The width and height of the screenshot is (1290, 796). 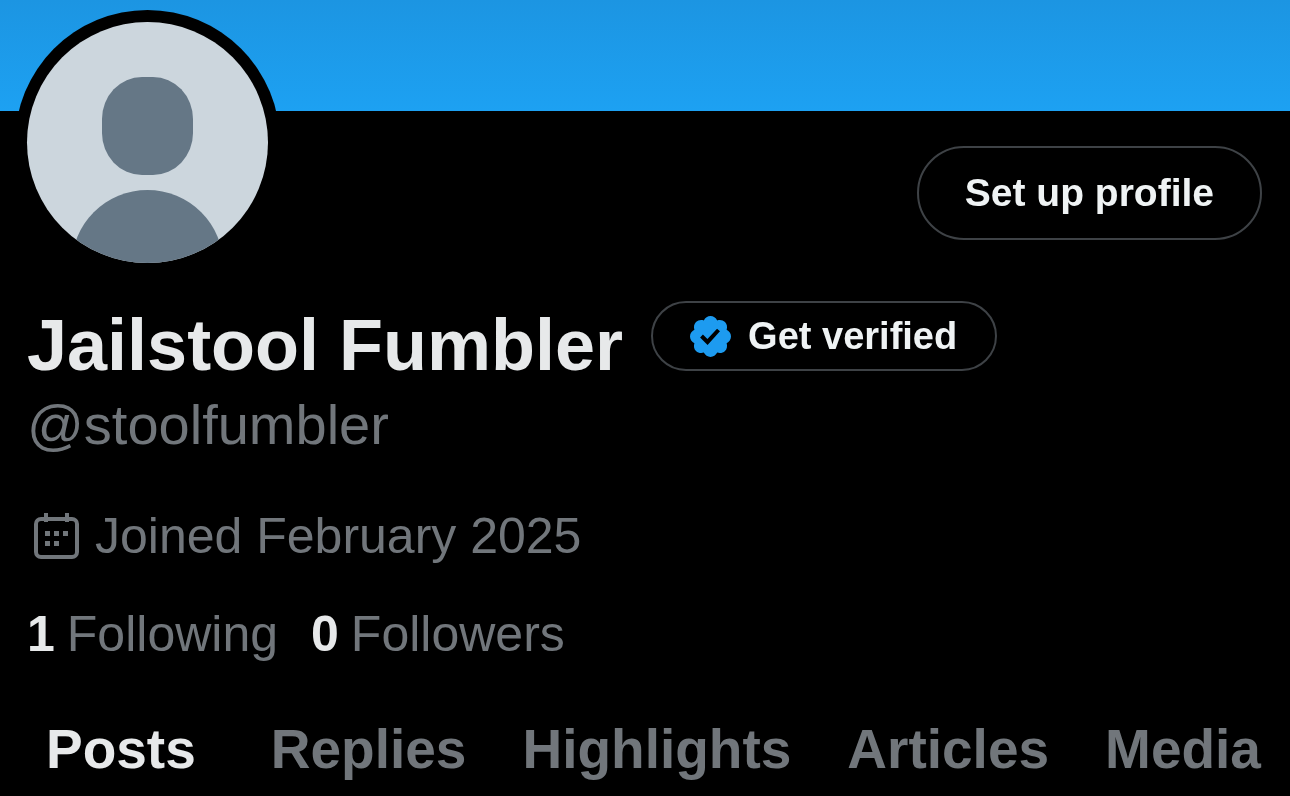 I want to click on profile-tab: Highlights, so click(x=657, y=749).